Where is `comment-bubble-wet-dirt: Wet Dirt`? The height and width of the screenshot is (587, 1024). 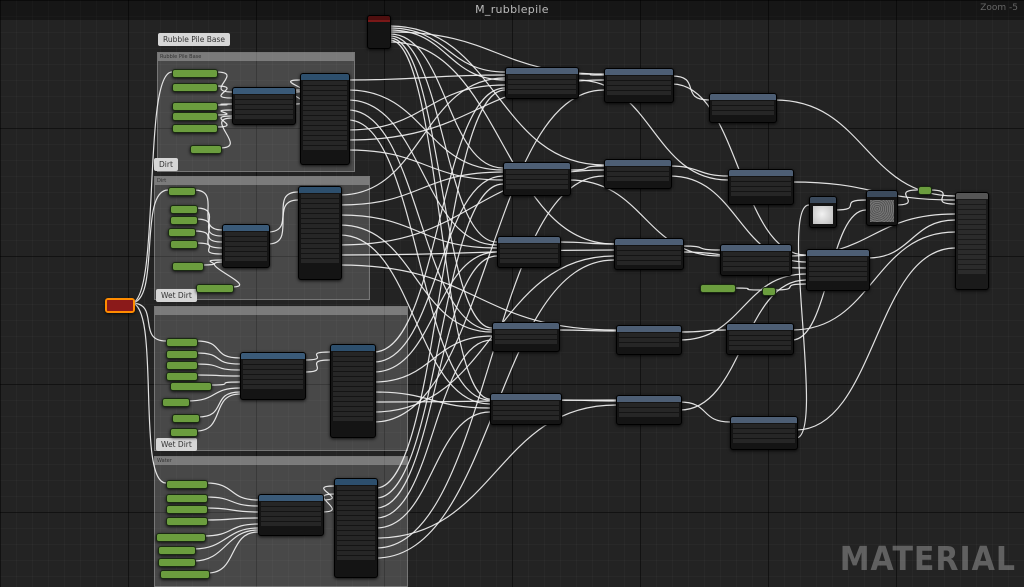 comment-bubble-wet-dirt: Wet Dirt is located at coordinates (176, 295).